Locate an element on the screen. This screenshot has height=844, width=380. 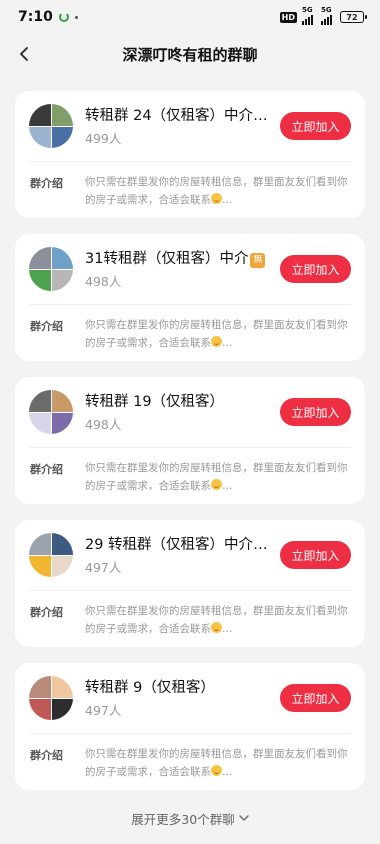
group-name-text: 31转租群（仅租客）中介 is located at coordinates (167, 258).